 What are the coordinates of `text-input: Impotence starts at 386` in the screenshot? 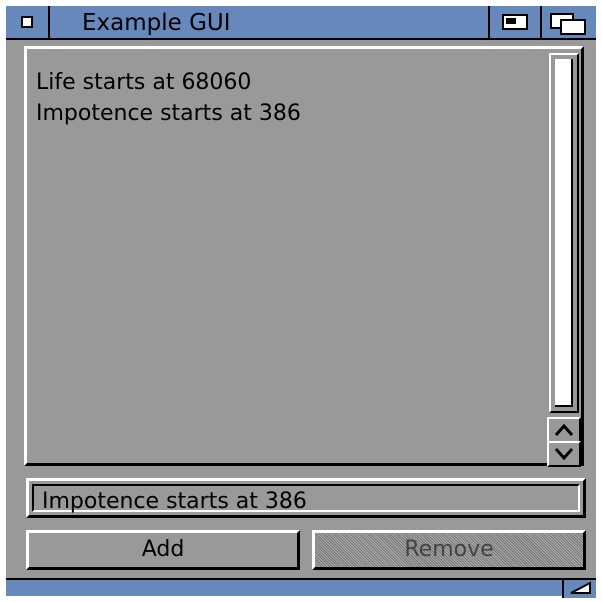 It's located at (306, 498).